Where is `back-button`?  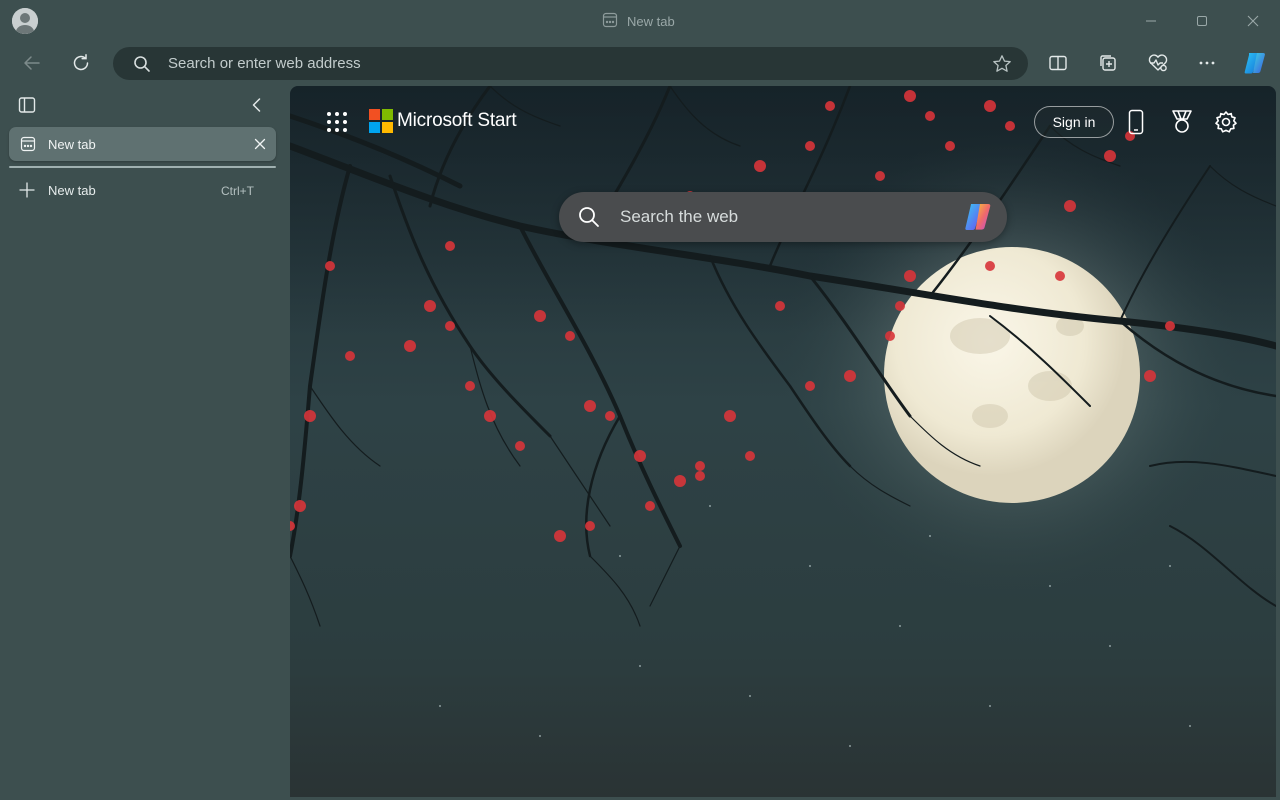 back-button is located at coordinates (32, 63).